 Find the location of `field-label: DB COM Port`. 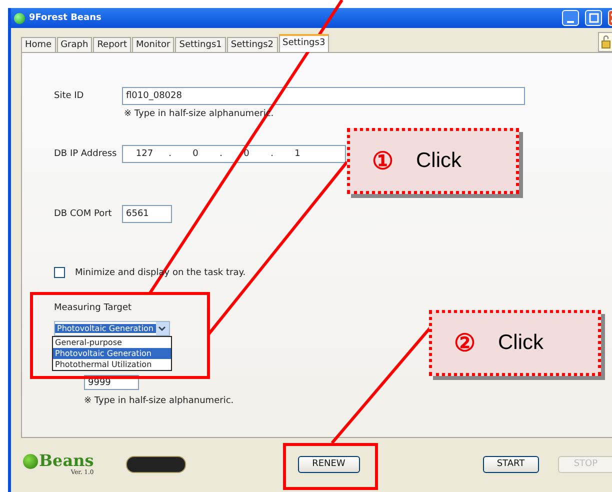

field-label: DB COM Port is located at coordinates (83, 214).